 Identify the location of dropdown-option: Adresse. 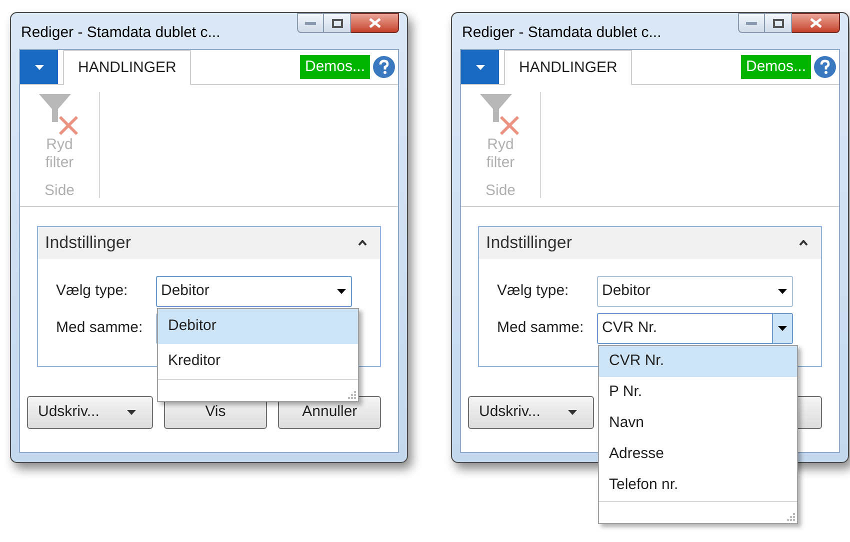
(698, 454).